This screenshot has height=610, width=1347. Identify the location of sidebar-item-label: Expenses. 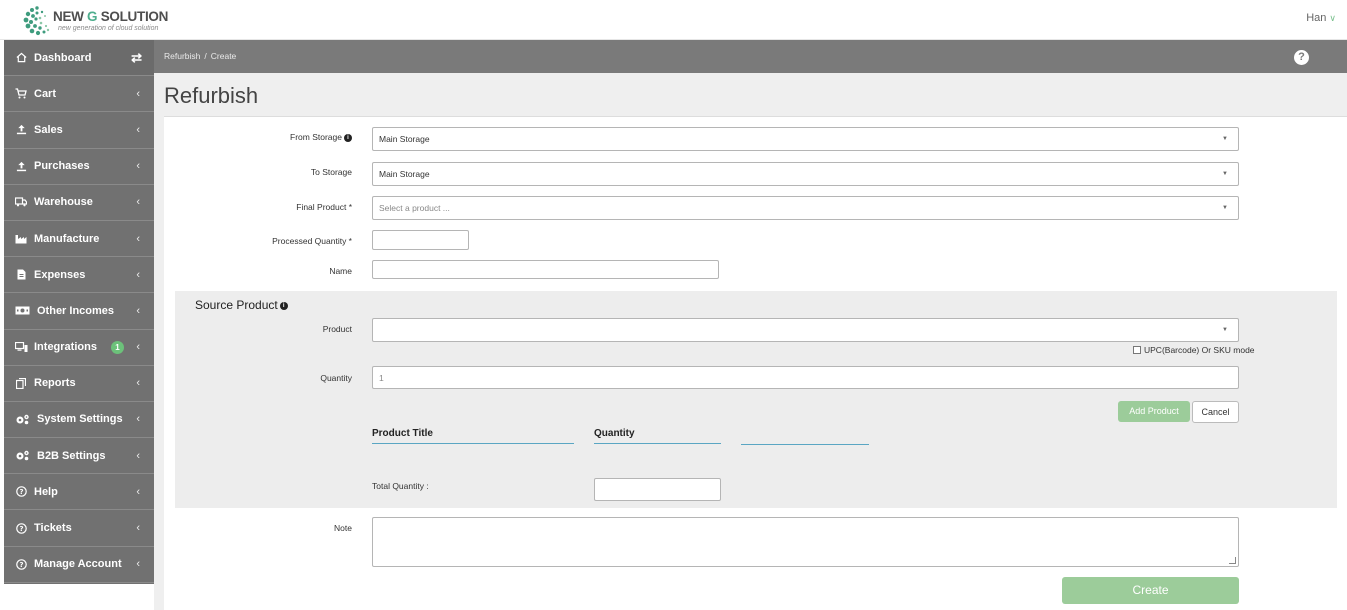
(60, 274).